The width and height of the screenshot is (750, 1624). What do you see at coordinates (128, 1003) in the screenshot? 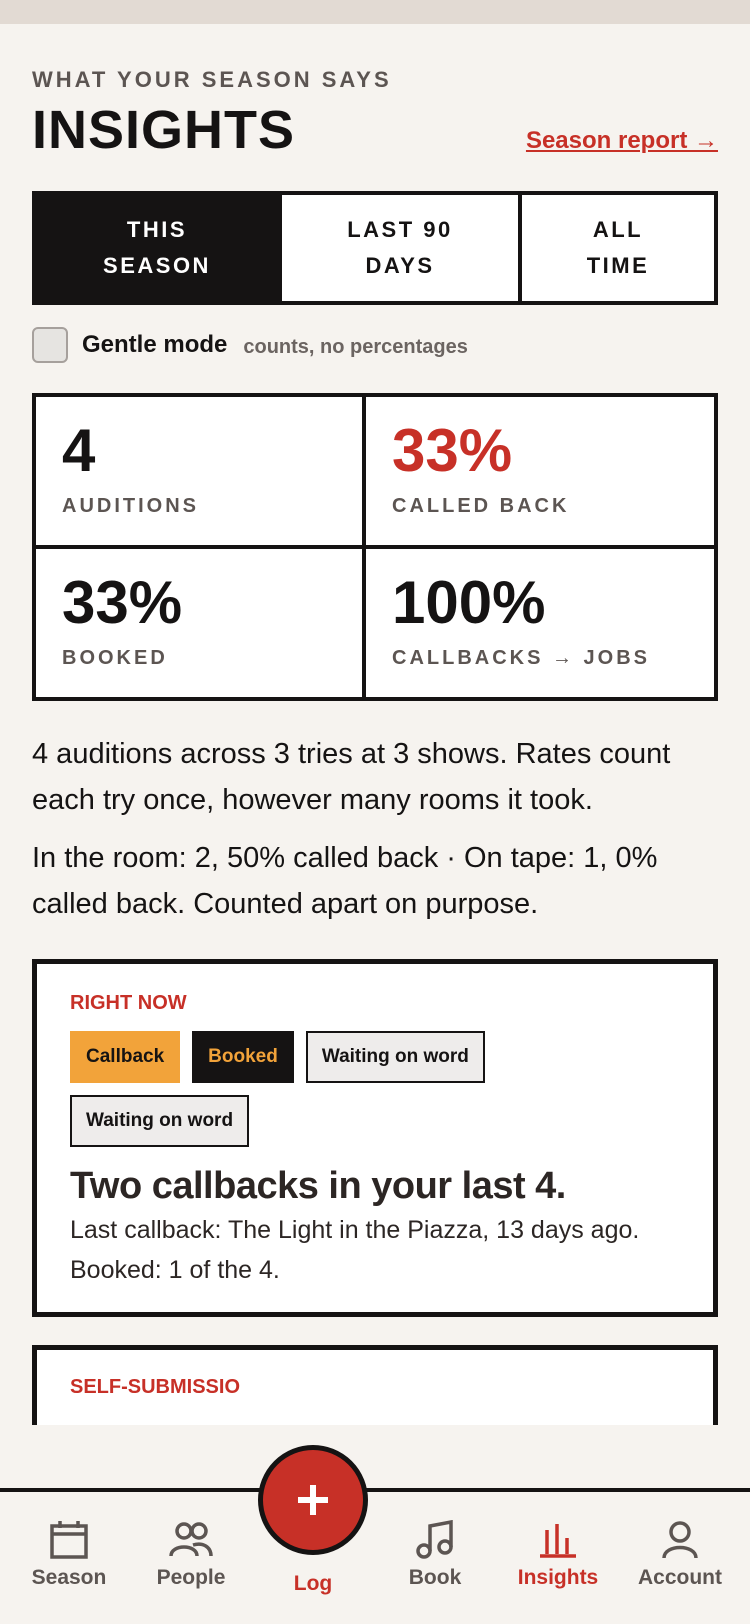
I see `card-eyebrow: RIGHT NOW` at bounding box center [128, 1003].